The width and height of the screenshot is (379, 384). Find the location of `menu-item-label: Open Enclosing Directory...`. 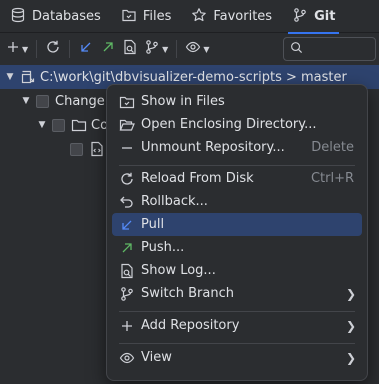

menu-item-label: Open Enclosing Directory... is located at coordinates (229, 124).